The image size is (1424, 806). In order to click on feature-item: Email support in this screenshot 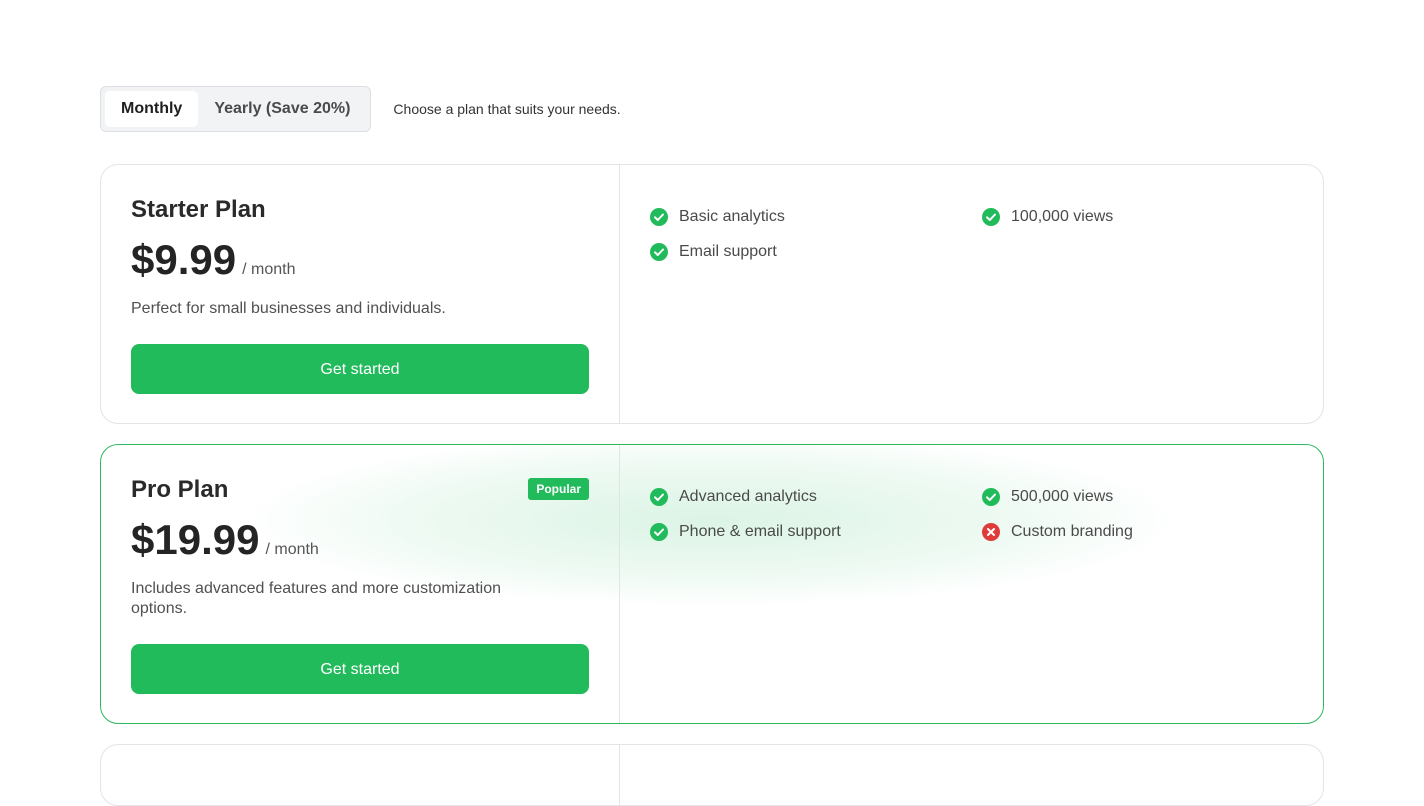, I will do `click(816, 252)`.